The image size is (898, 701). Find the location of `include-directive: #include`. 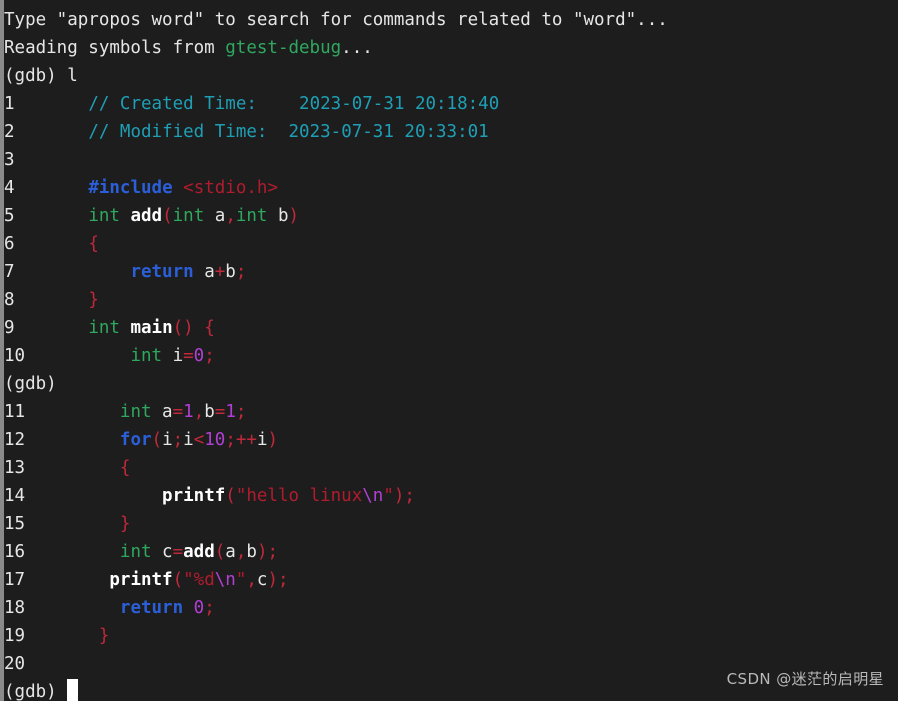

include-directive: #include is located at coordinates (130, 188).